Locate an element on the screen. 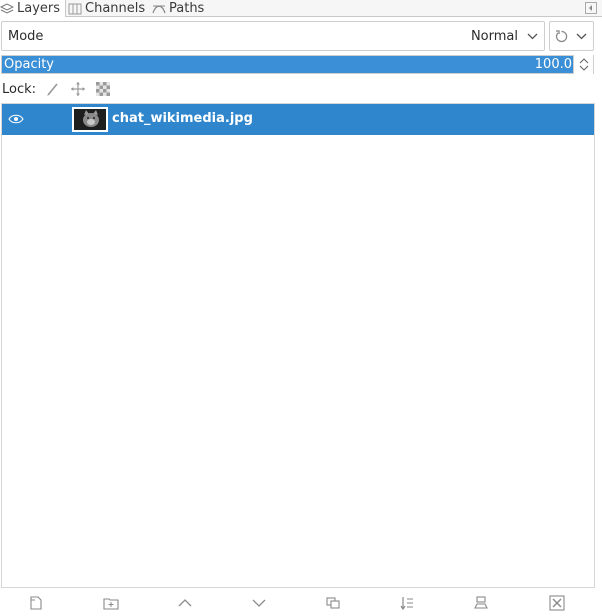 This screenshot has width=602, height=616. dock-tabs: Layers Channels Paths is located at coordinates (301, 8).